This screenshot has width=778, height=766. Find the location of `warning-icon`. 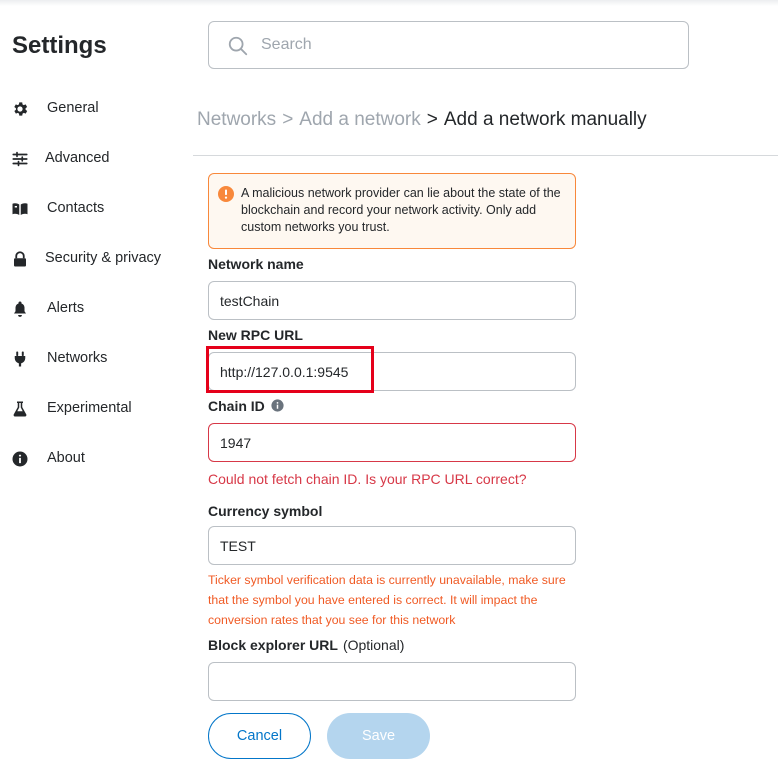

warning-icon is located at coordinates (226, 194).